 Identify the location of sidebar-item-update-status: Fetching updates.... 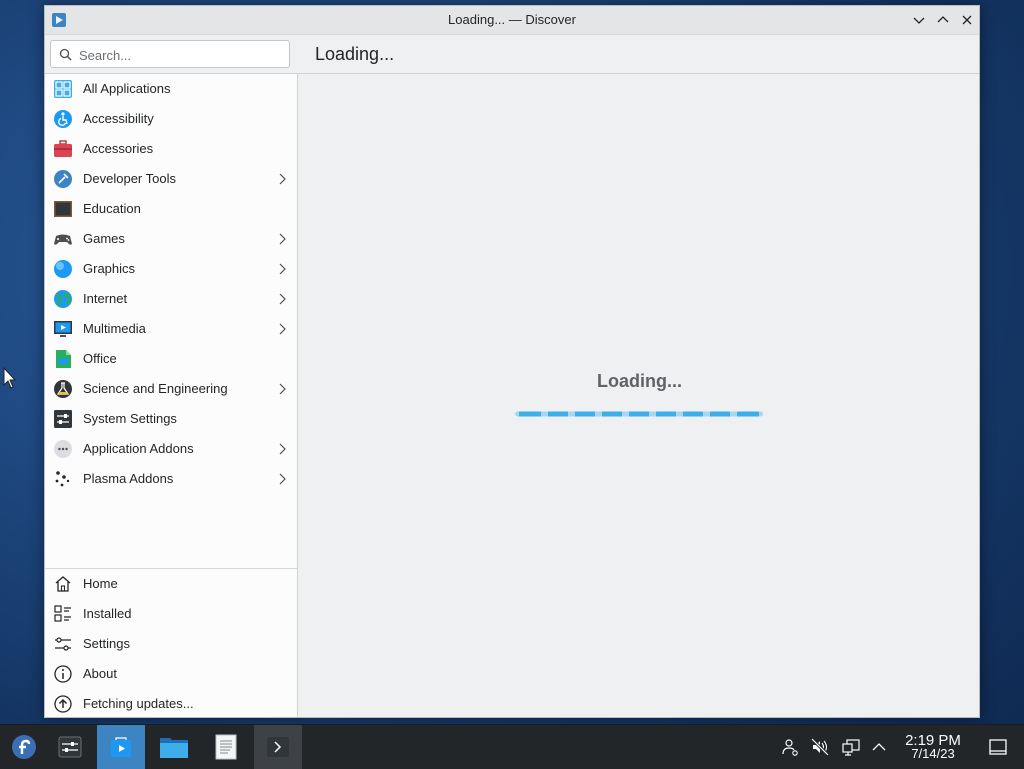
(171, 703).